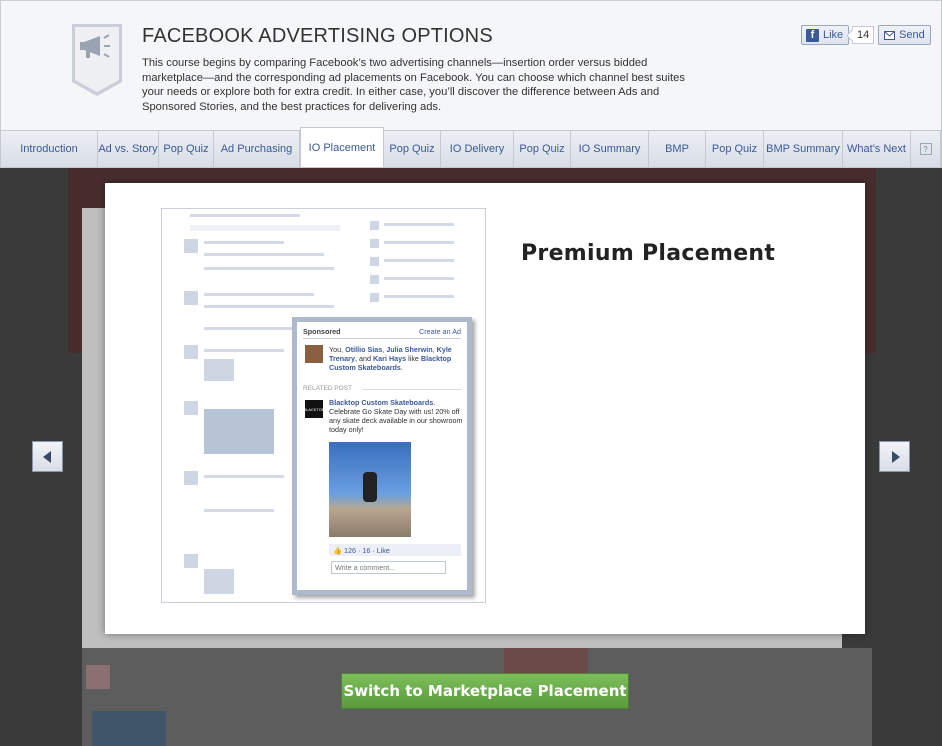 Image resolution: width=942 pixels, height=746 pixels. I want to click on tab-whats-next: What's Next, so click(877, 149).